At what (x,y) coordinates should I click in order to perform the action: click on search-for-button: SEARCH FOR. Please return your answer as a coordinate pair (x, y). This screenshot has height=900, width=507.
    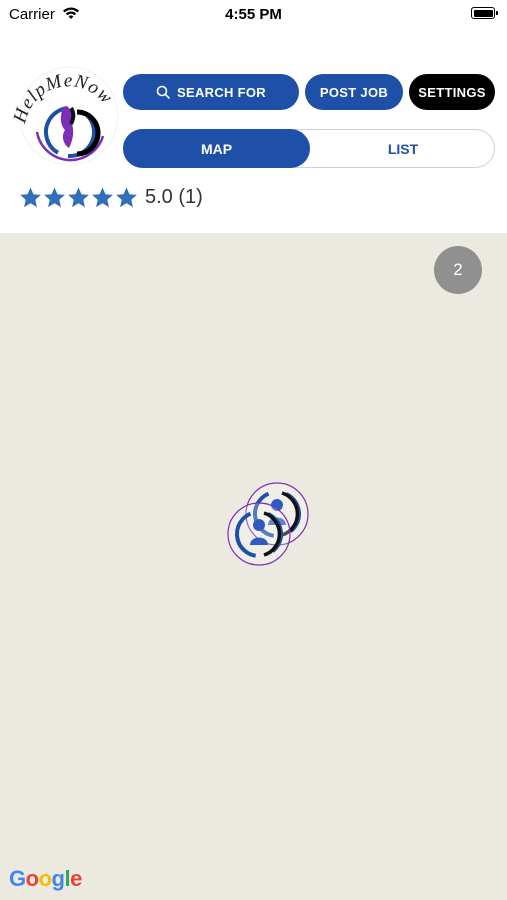
    Looking at the image, I should click on (211, 92).